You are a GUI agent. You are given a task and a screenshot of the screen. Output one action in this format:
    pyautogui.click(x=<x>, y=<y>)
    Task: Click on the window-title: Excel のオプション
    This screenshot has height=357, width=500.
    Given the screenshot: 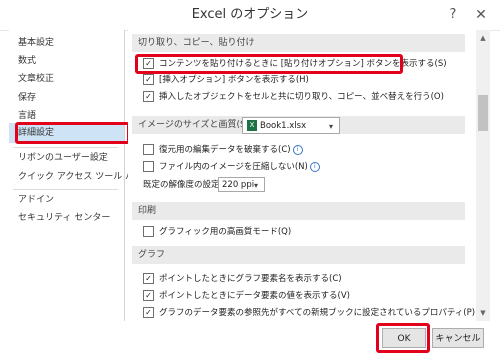 What is the action you would take?
    pyautogui.click(x=250, y=14)
    